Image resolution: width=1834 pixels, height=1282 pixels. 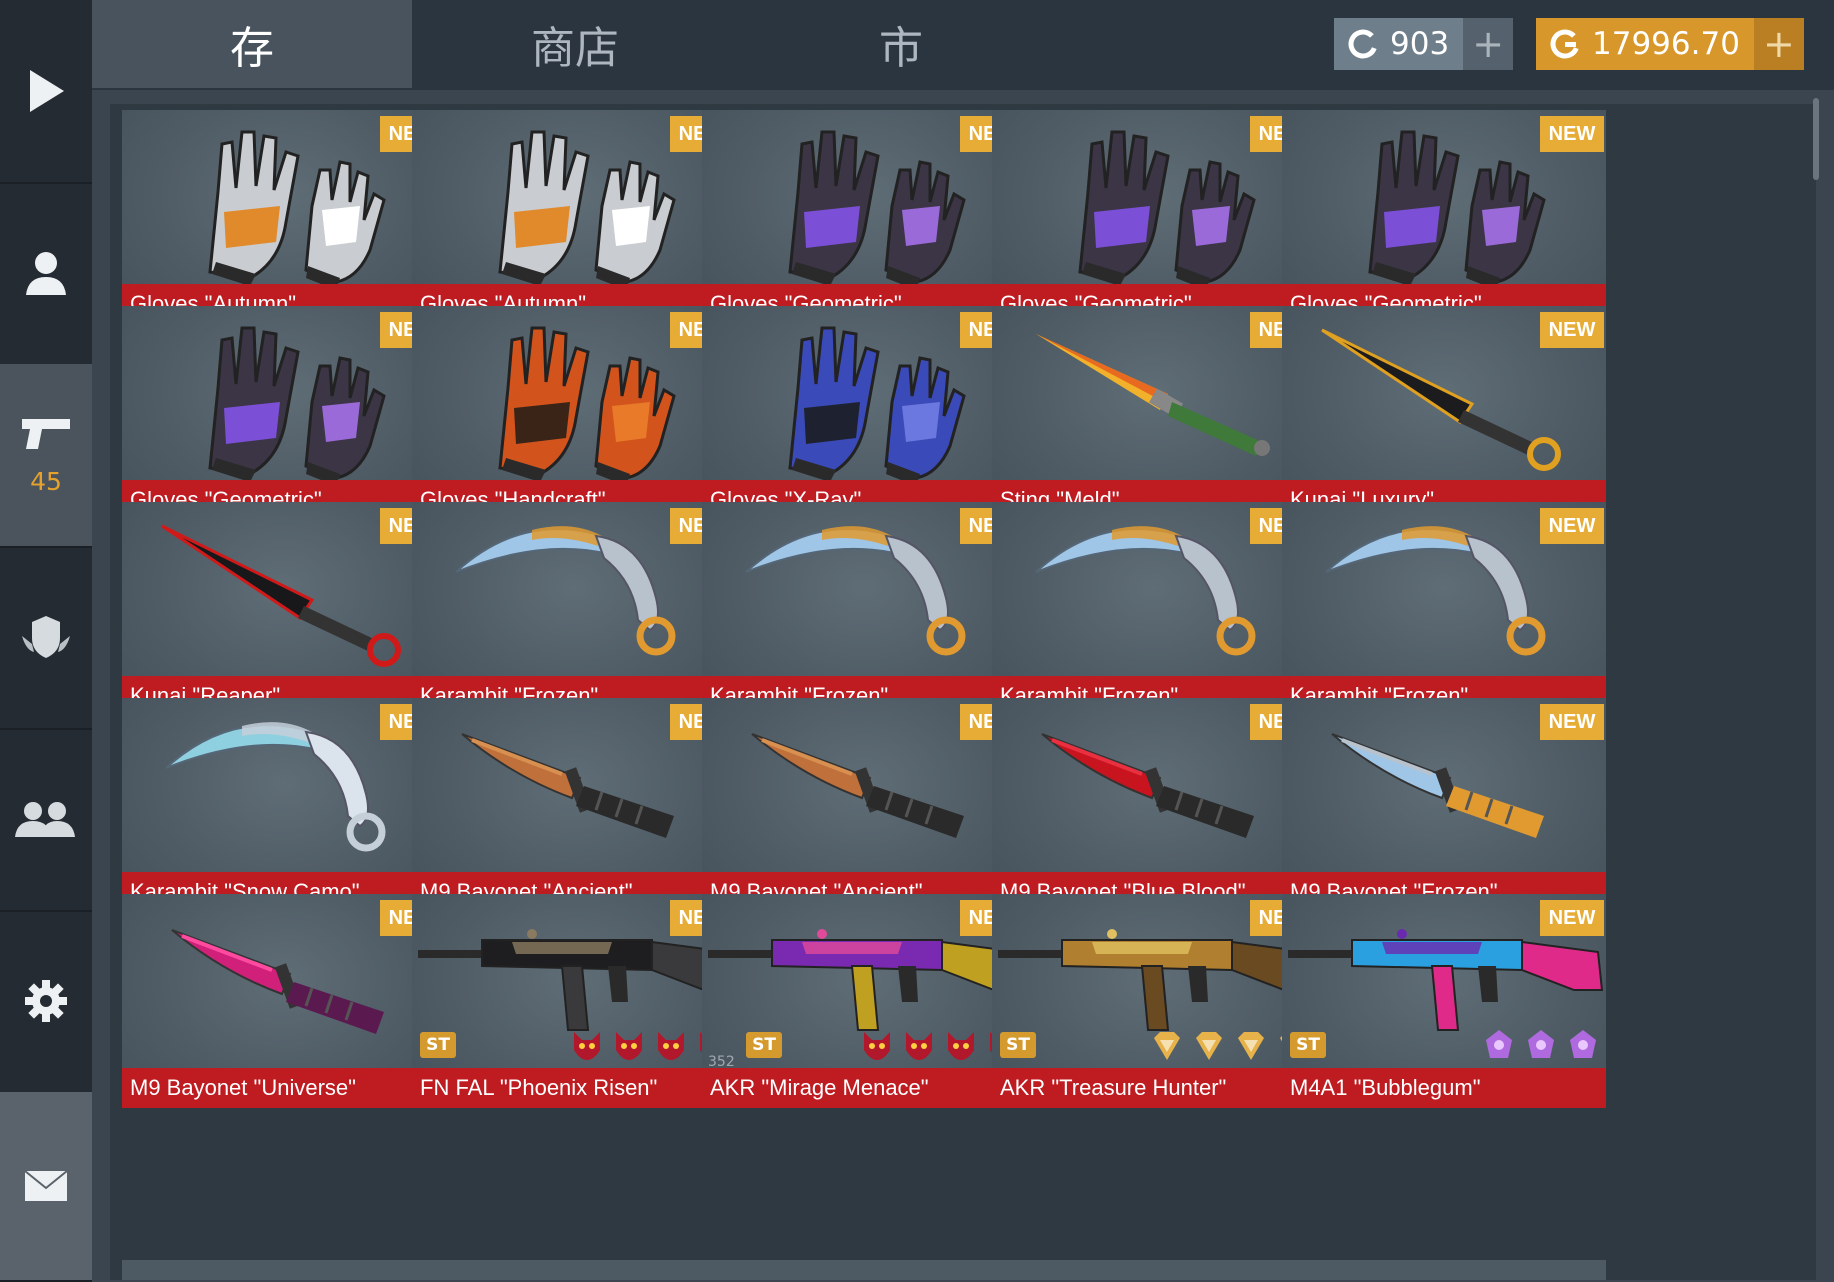 What do you see at coordinates (284, 805) in the screenshot?
I see `item-card: NEWKarambit "Snow Camo"` at bounding box center [284, 805].